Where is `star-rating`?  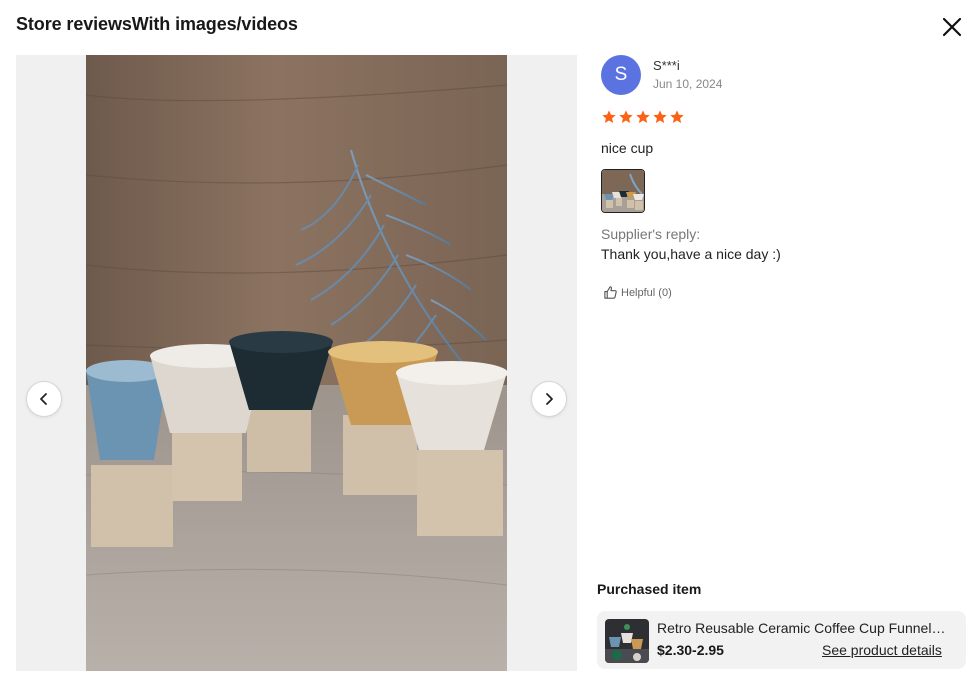
star-rating is located at coordinates (643, 117).